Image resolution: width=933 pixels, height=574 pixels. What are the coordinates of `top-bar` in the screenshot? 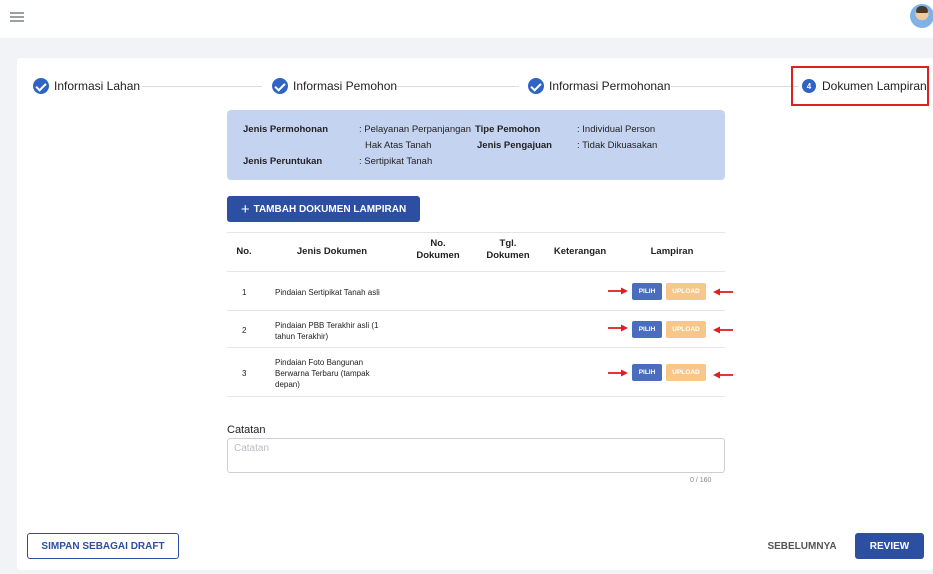 It's located at (466, 19).